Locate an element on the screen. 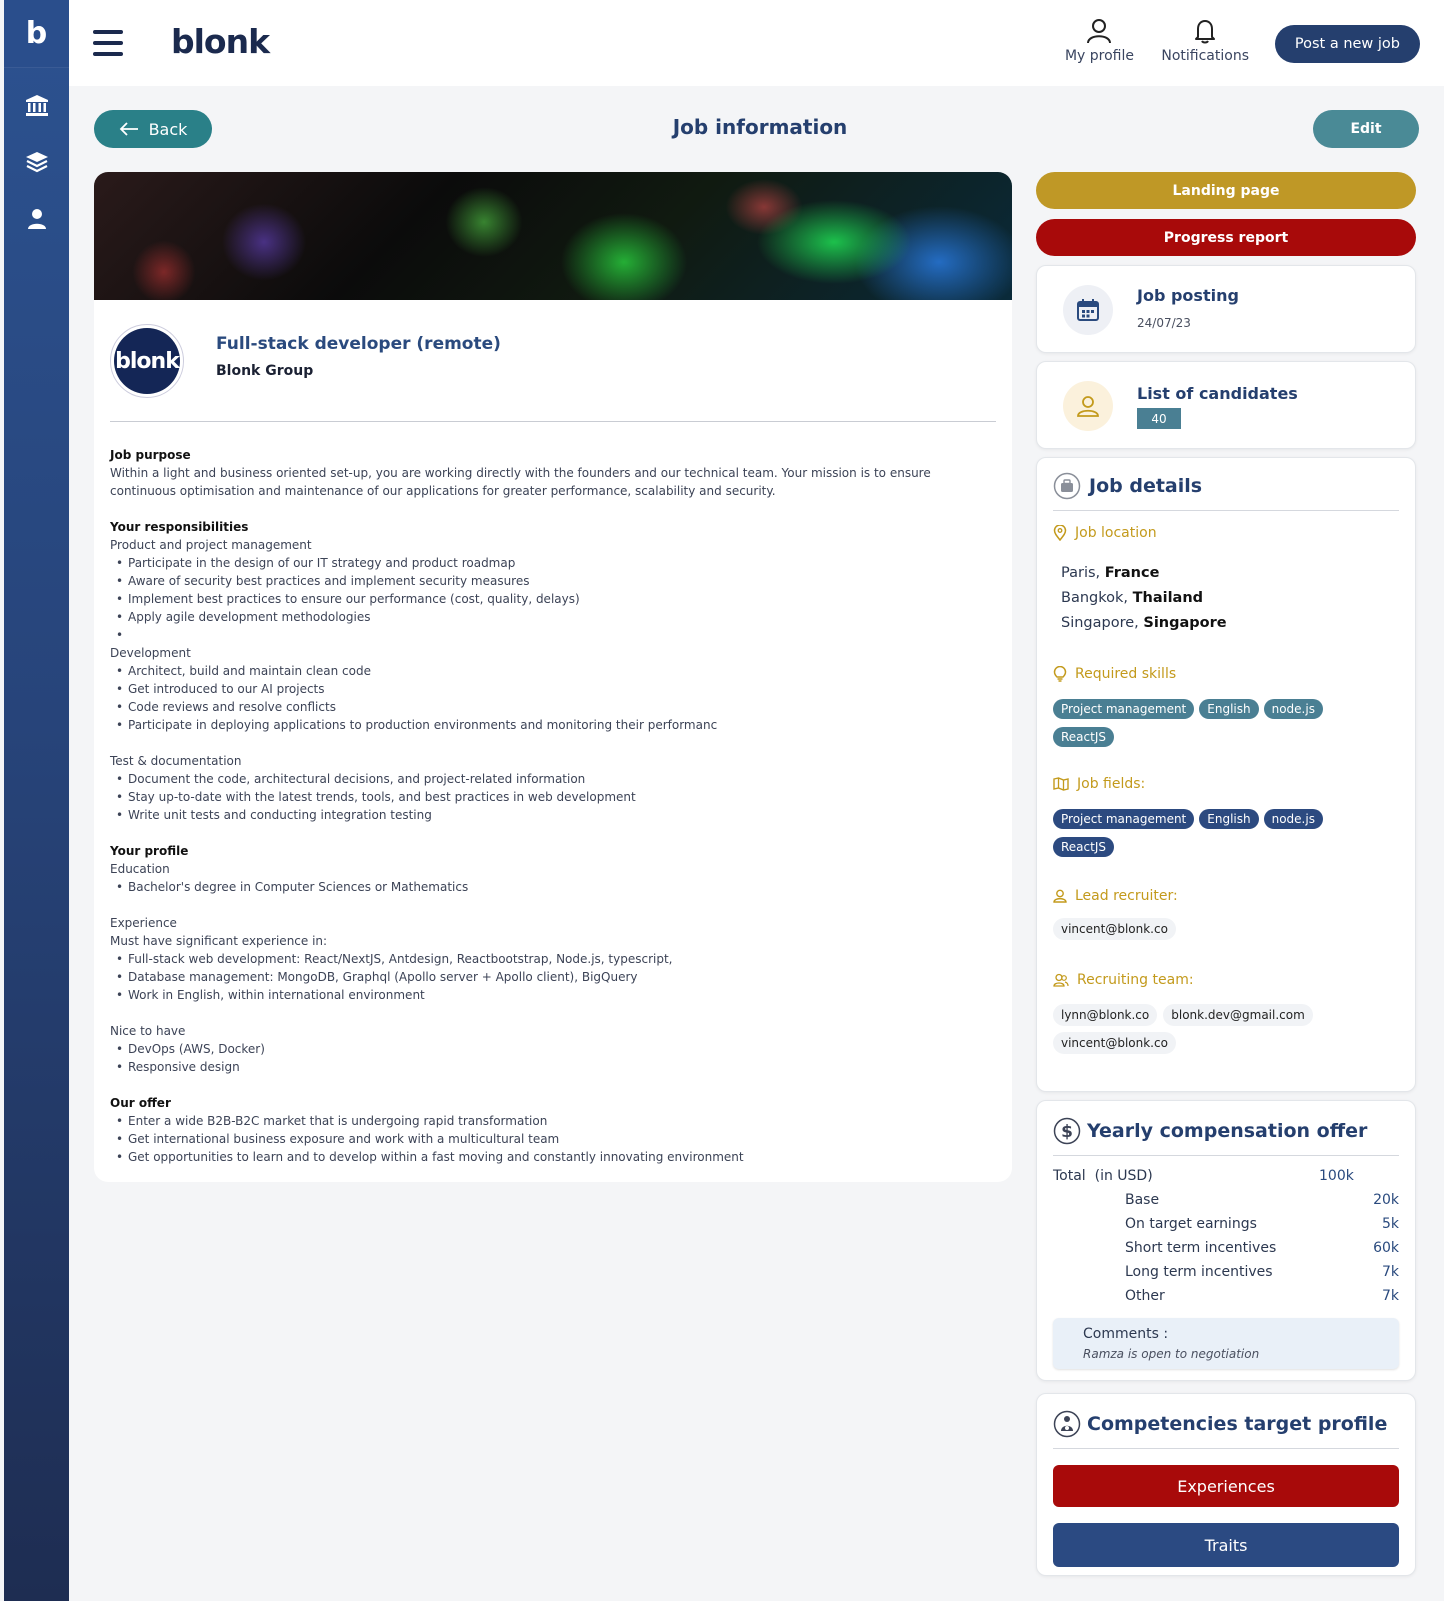 This screenshot has height=1601, width=1444. field-chip: English is located at coordinates (1229, 819).